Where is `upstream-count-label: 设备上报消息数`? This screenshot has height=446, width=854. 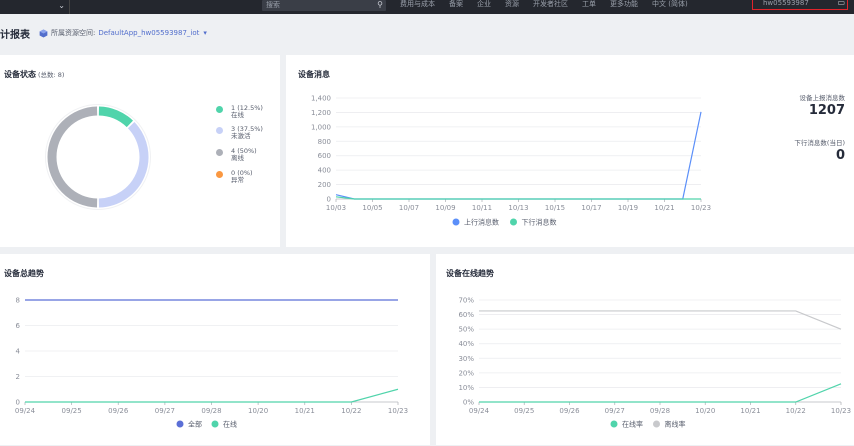
upstream-count-label: 设备上报消息数 is located at coordinates (822, 98).